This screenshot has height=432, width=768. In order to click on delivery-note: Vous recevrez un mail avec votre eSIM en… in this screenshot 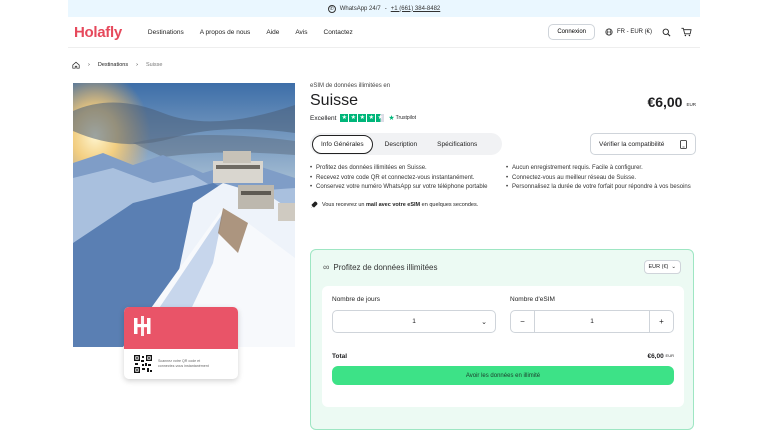, I will do `click(503, 205)`.